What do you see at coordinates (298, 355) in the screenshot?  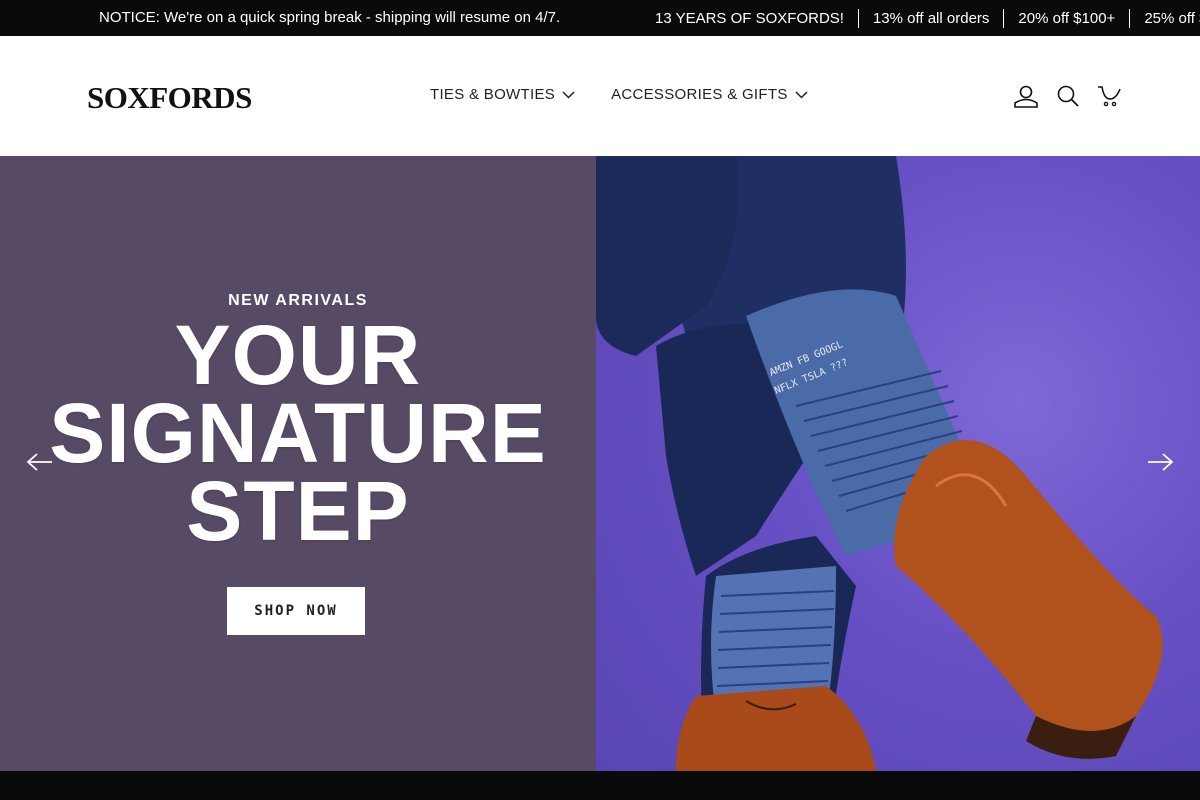 I see `headline-line: YOUR` at bounding box center [298, 355].